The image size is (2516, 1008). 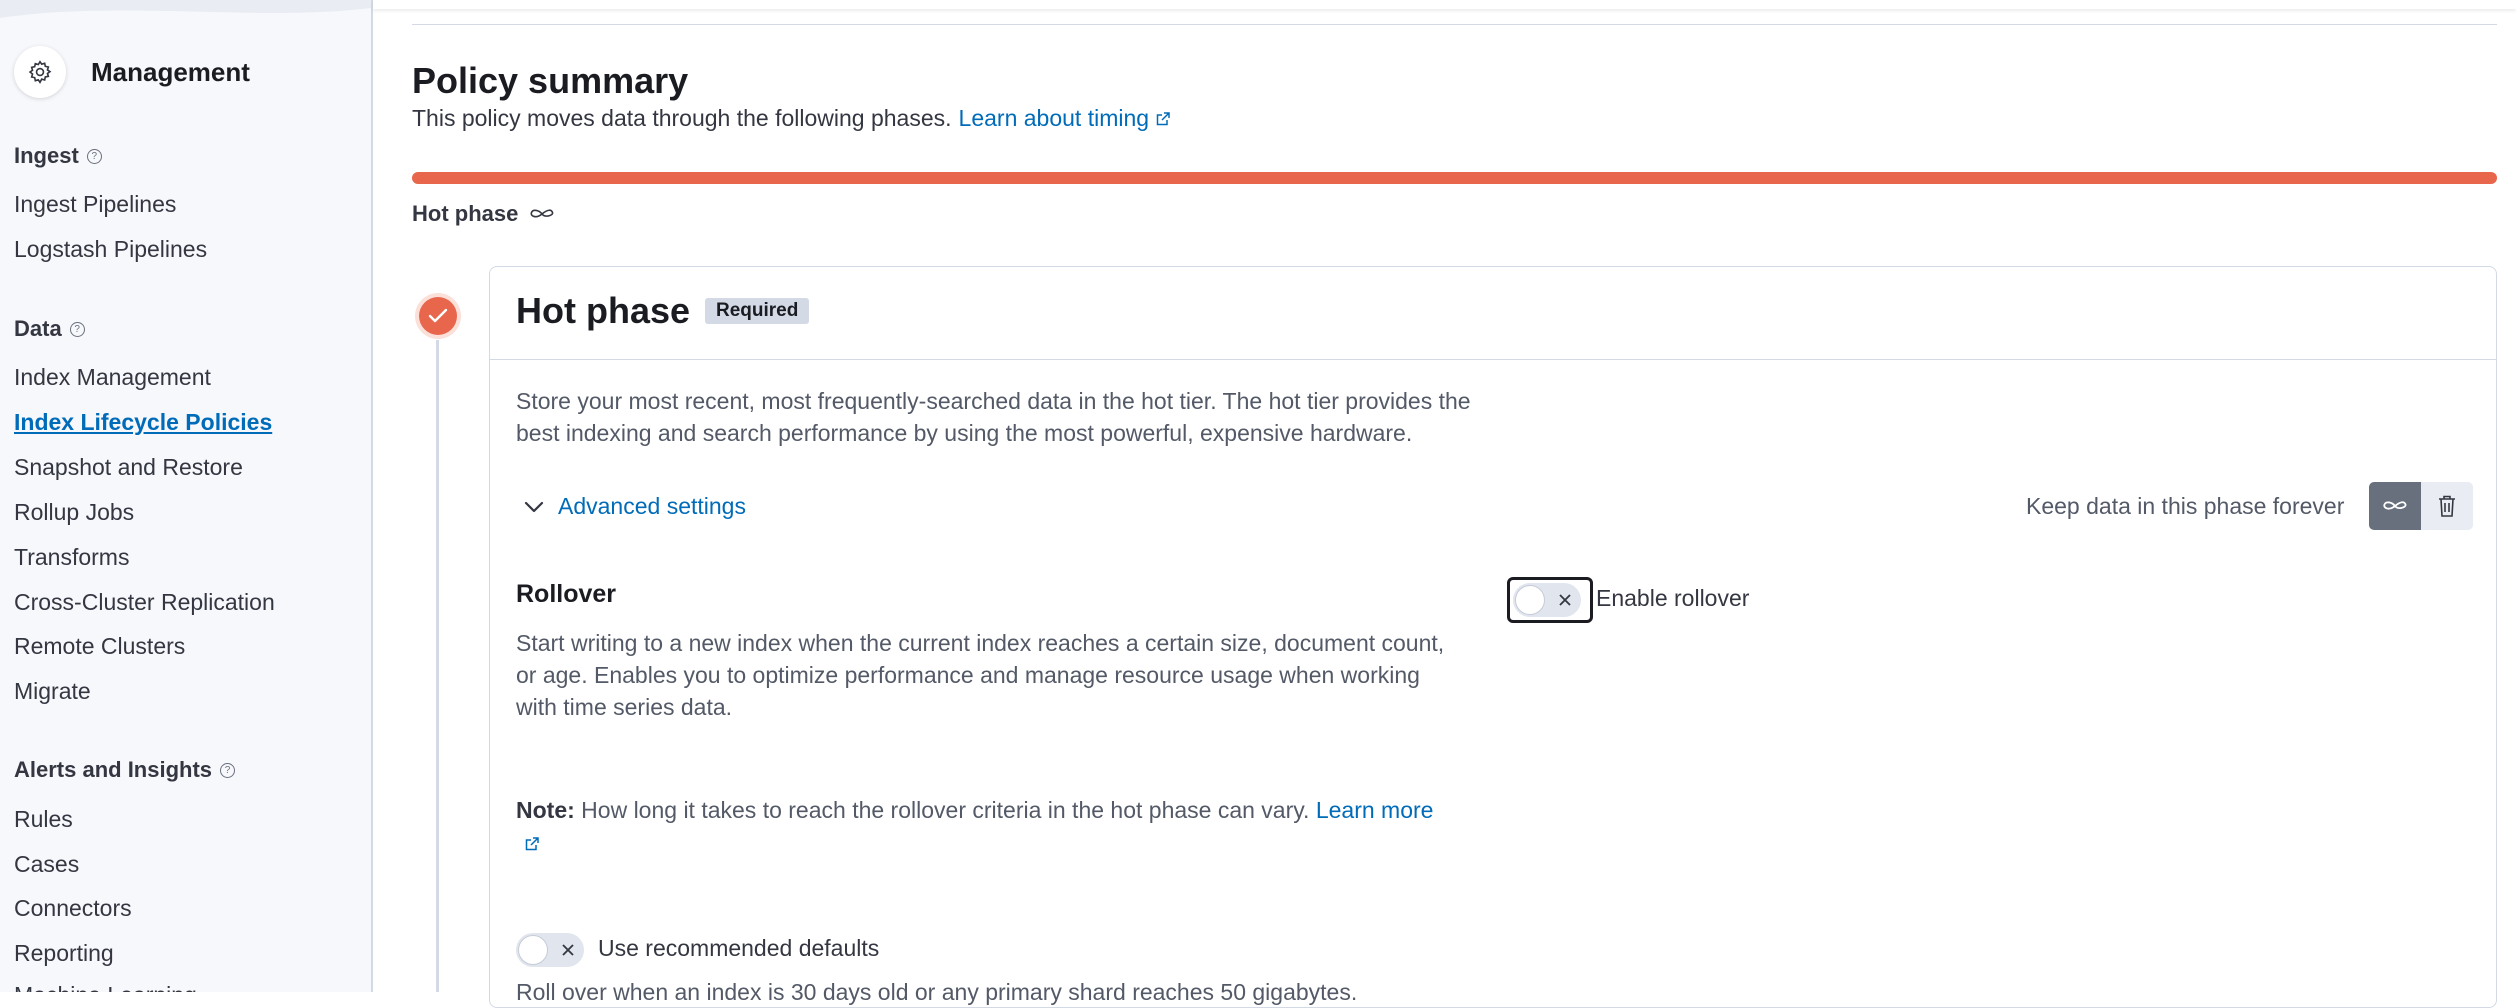 I want to click on hot-phase-panel-header: Hot phase Required, so click(x=1493, y=313).